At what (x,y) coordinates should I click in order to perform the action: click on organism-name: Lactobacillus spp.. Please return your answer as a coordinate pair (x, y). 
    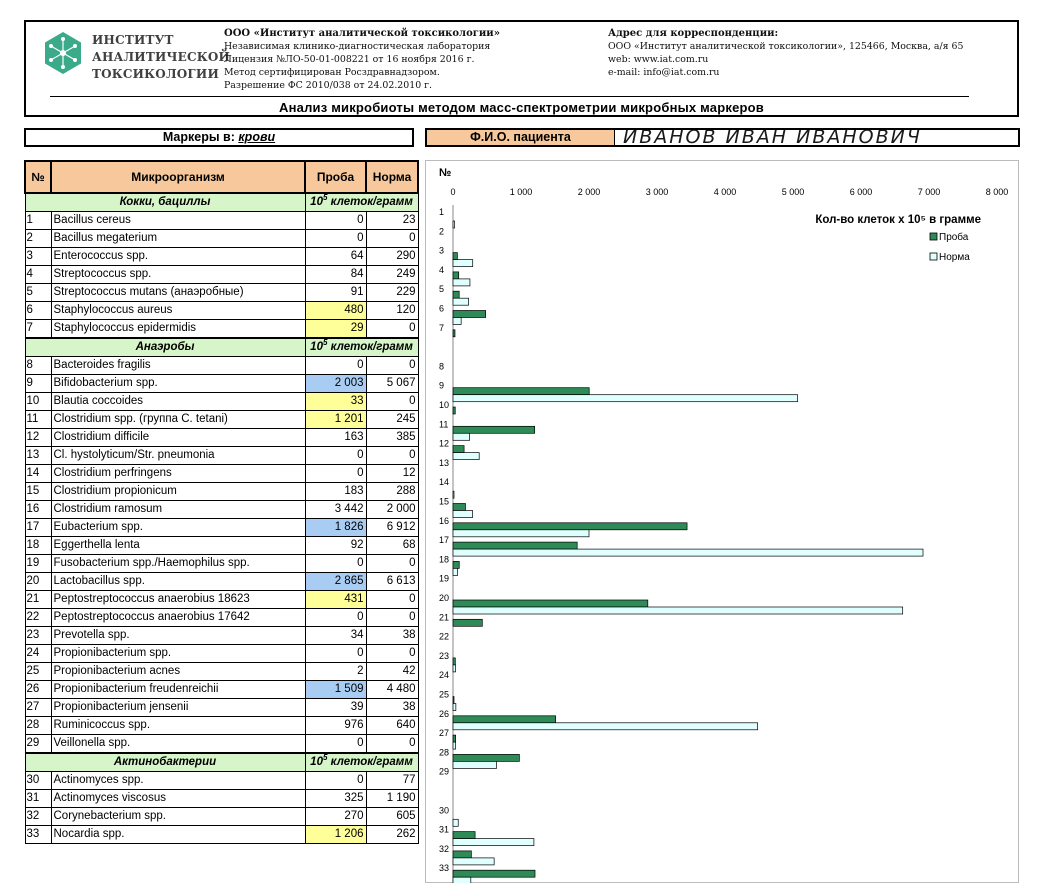
    Looking at the image, I should click on (178, 581).